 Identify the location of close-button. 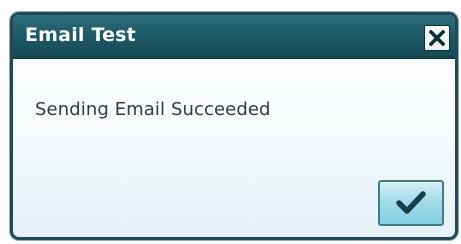
(437, 38).